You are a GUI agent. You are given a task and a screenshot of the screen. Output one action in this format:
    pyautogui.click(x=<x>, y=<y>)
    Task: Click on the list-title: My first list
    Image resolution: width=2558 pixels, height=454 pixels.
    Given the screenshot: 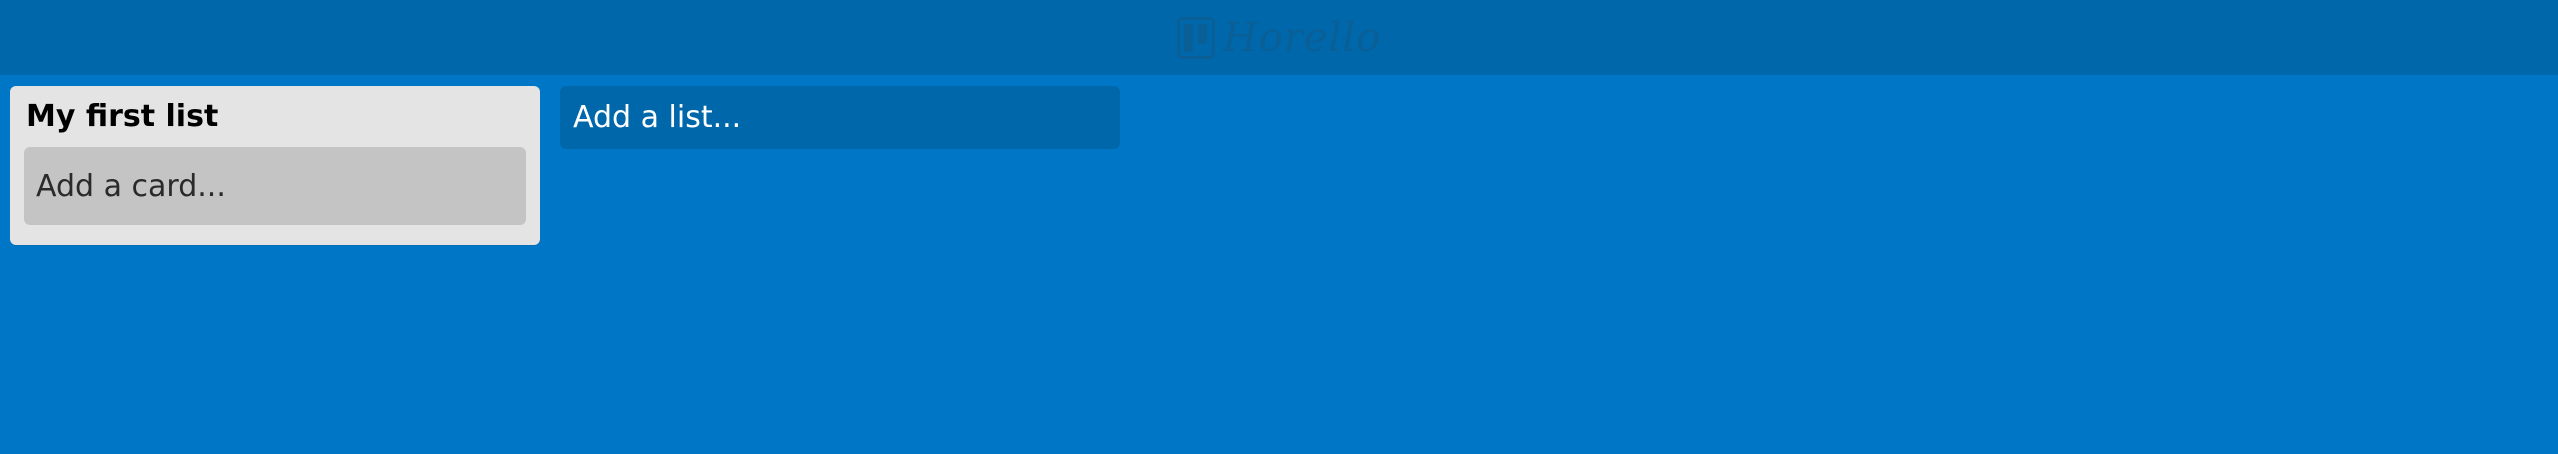 What is the action you would take?
    pyautogui.click(x=276, y=116)
    